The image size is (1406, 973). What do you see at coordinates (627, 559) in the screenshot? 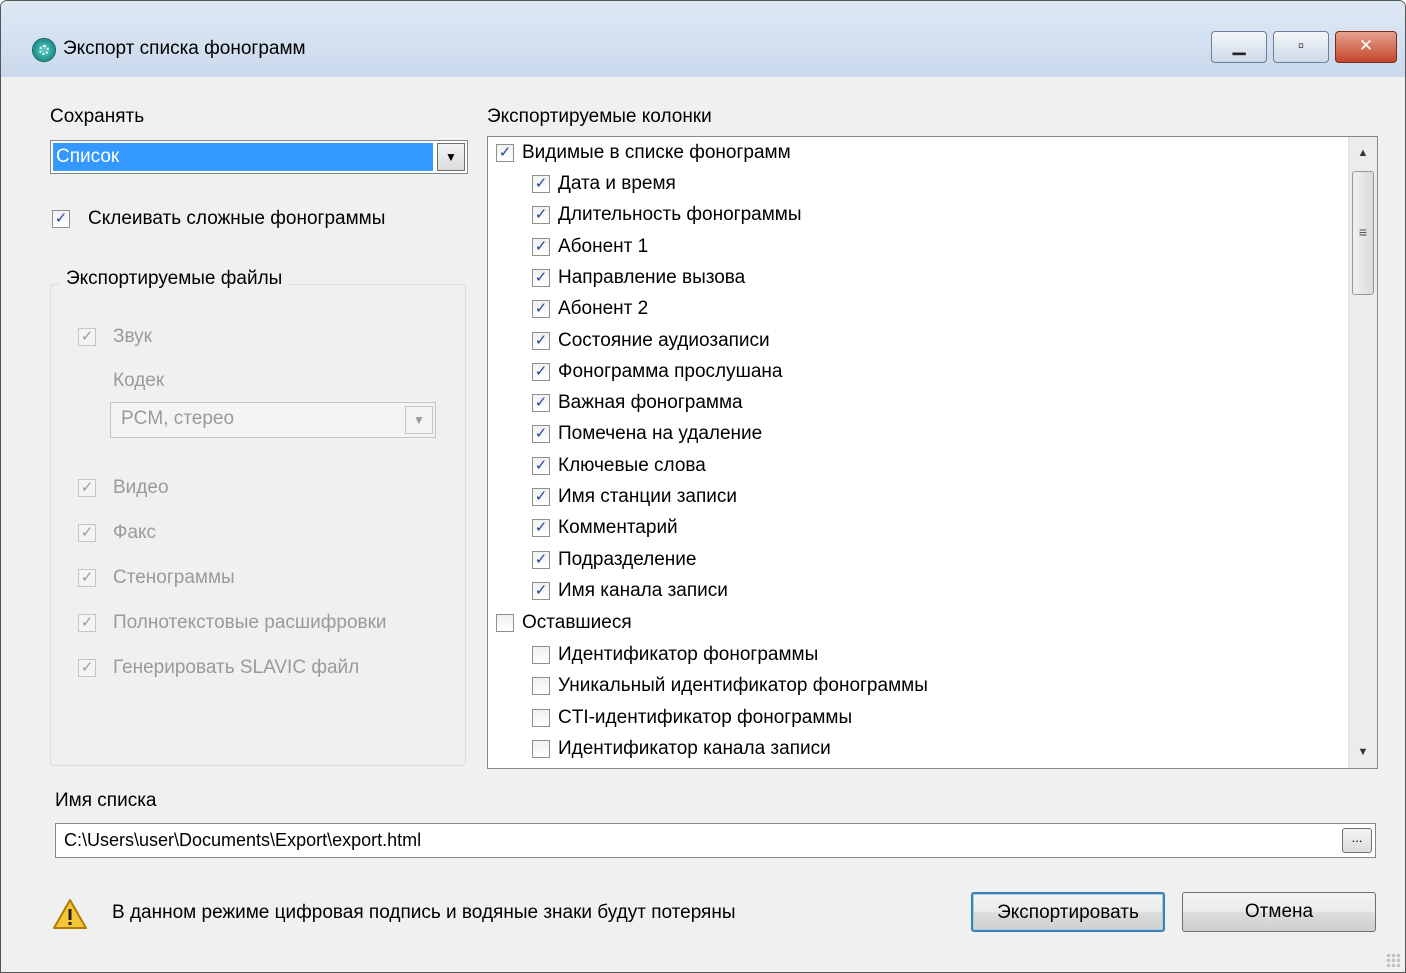
I see `tree-item-label: Подразделение` at bounding box center [627, 559].